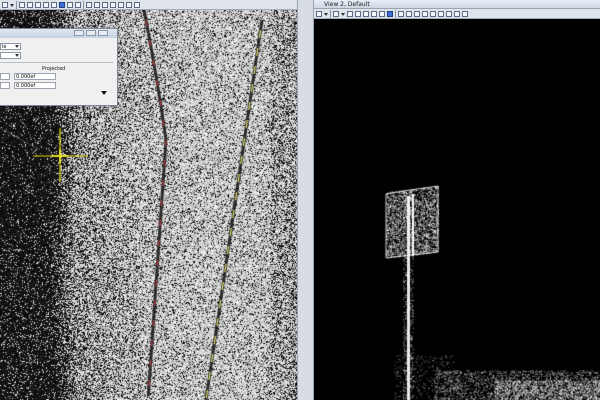 The image size is (600, 400). Describe the element at coordinates (10, 46) in the screenshot. I see `mode-combo: le` at that location.